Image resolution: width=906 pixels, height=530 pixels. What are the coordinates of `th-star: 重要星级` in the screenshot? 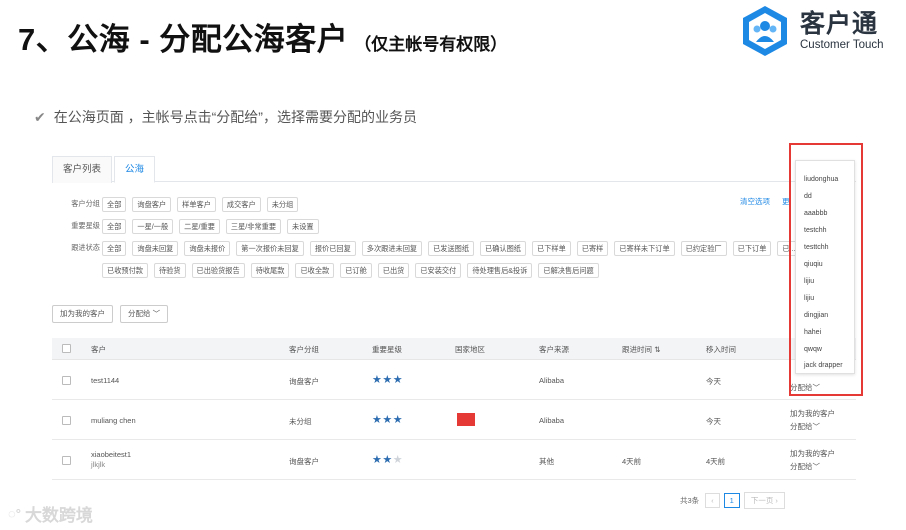 It's located at (387, 349).